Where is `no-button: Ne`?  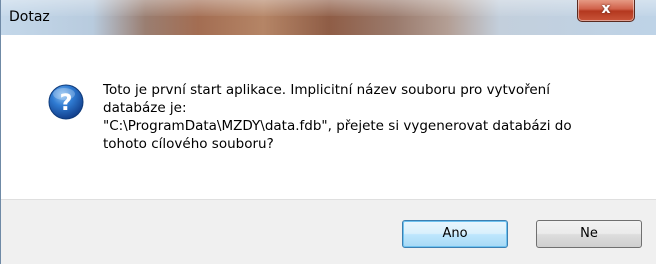 no-button: Ne is located at coordinates (589, 234).